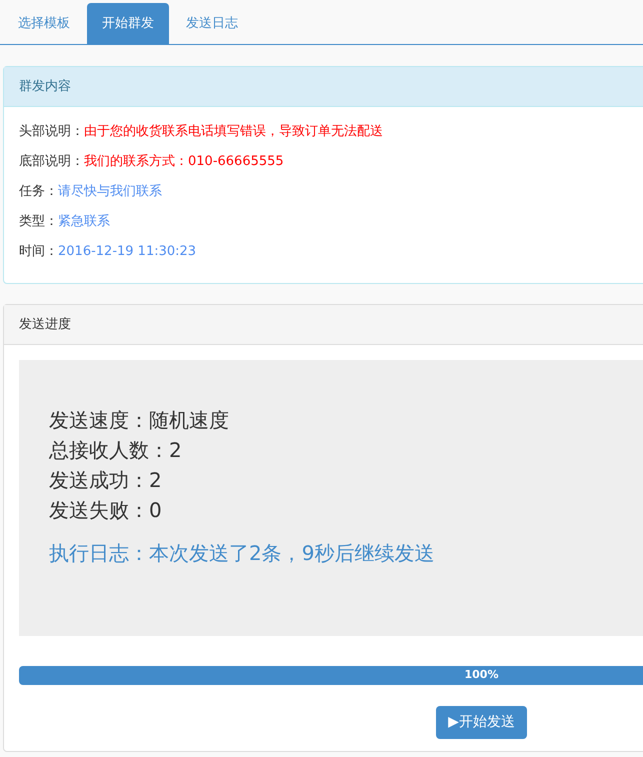  What do you see at coordinates (481, 722) in the screenshot?
I see `start-send-button: ▶开始发送` at bounding box center [481, 722].